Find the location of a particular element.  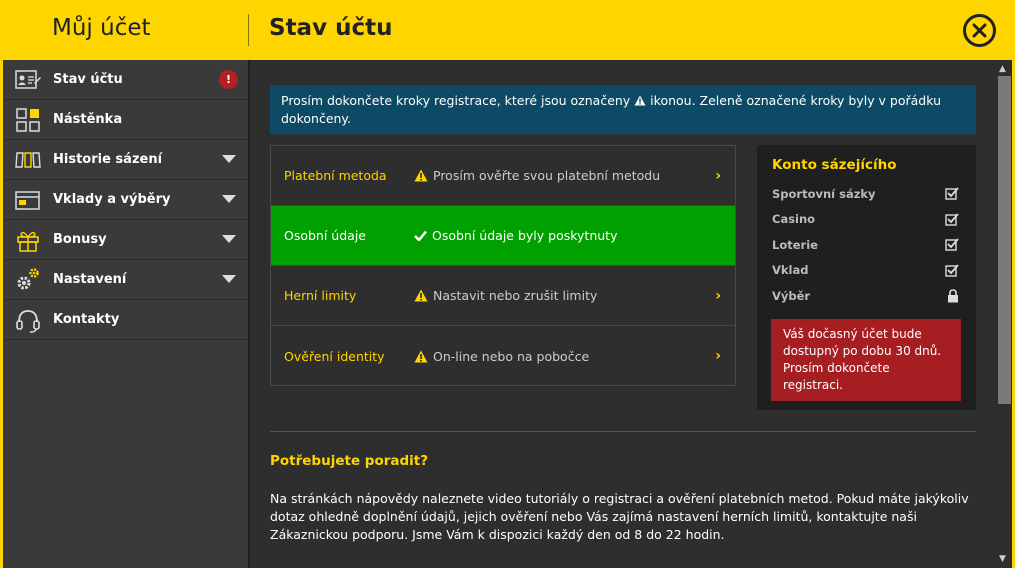

scroll-down-icon: ▼ is located at coordinates (1002, 559).